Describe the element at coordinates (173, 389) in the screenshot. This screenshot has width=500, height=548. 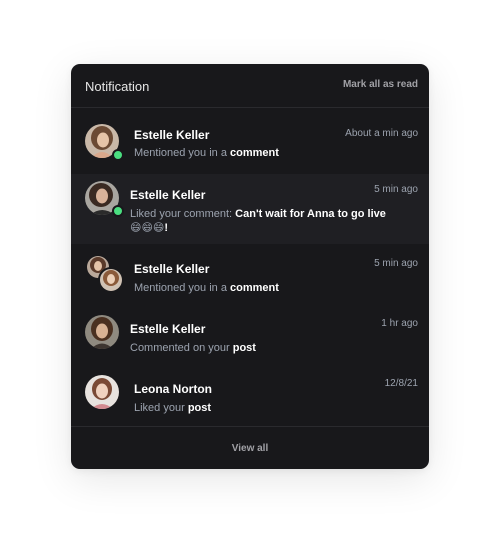
I see `notification-name: Leona Norton` at that location.